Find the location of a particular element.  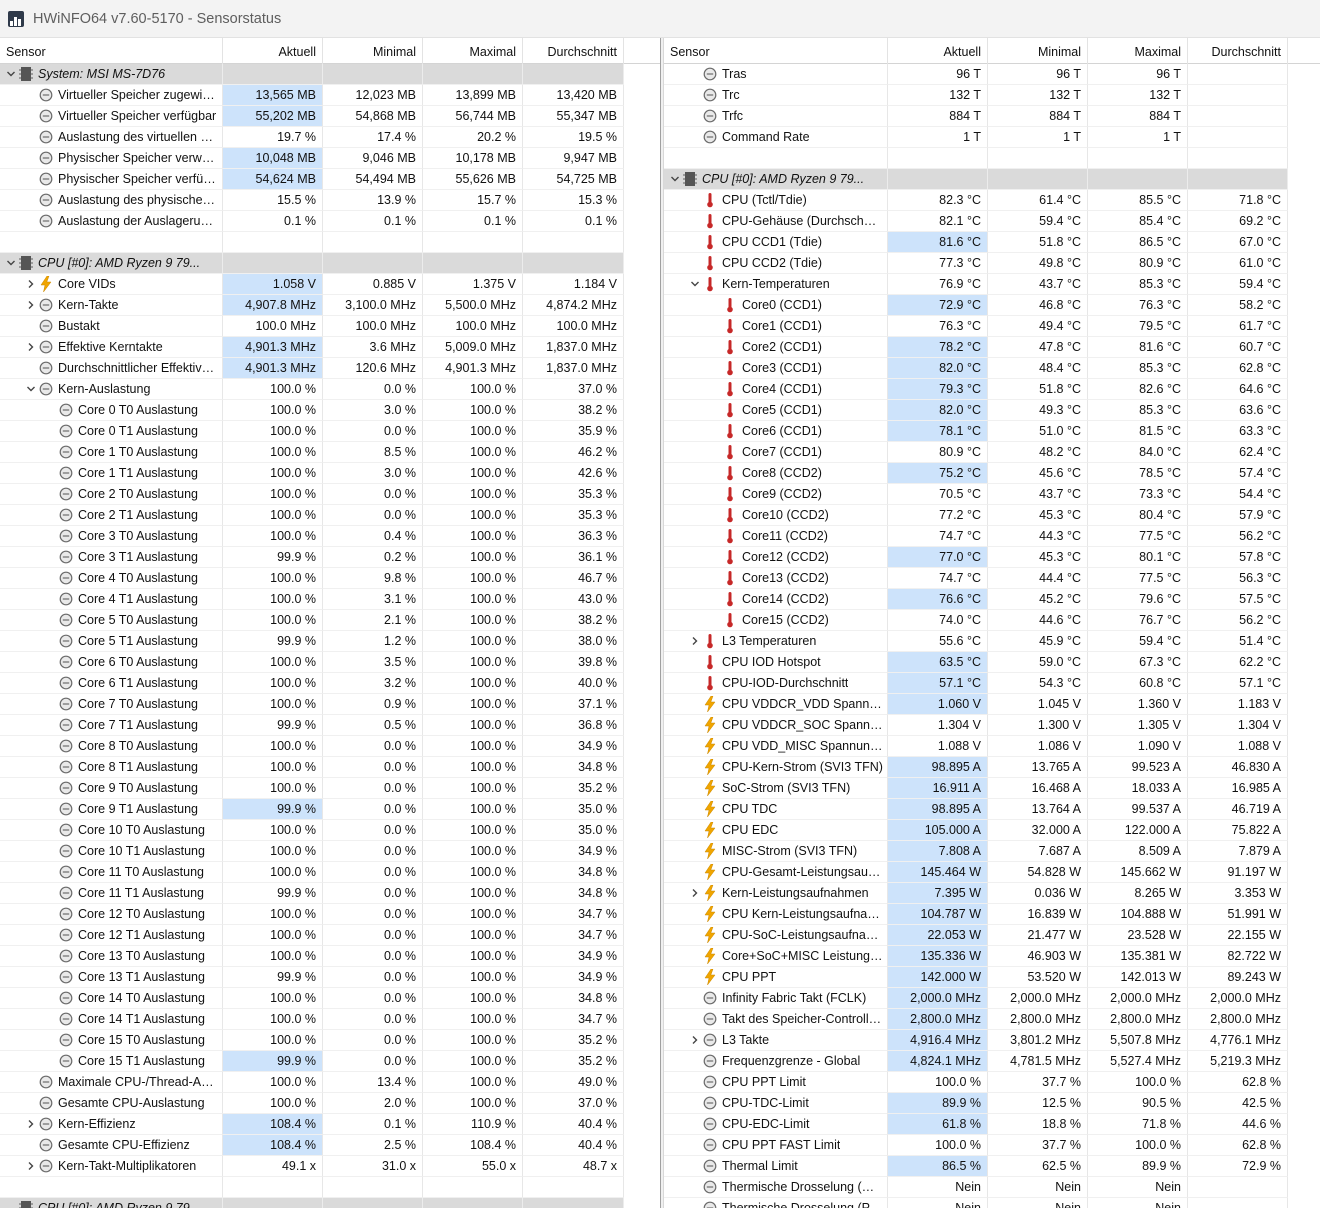

col-header-current: Aktuell is located at coordinates (938, 51).